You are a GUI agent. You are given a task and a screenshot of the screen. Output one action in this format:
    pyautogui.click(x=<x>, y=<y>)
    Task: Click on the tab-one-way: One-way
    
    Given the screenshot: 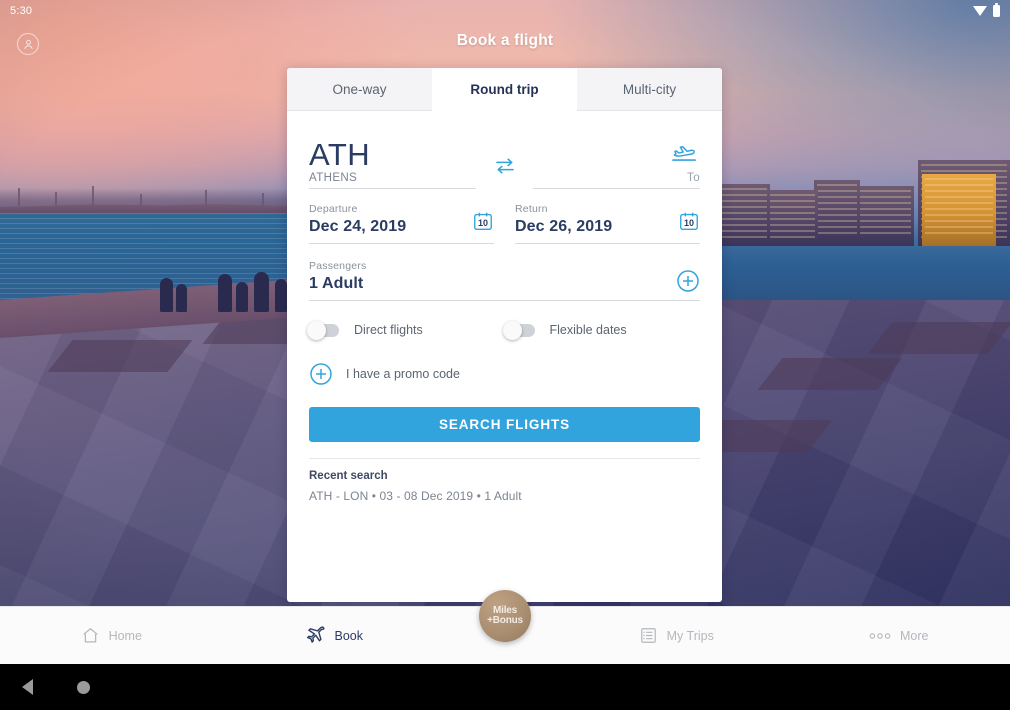 What is the action you would take?
    pyautogui.click(x=359, y=89)
    